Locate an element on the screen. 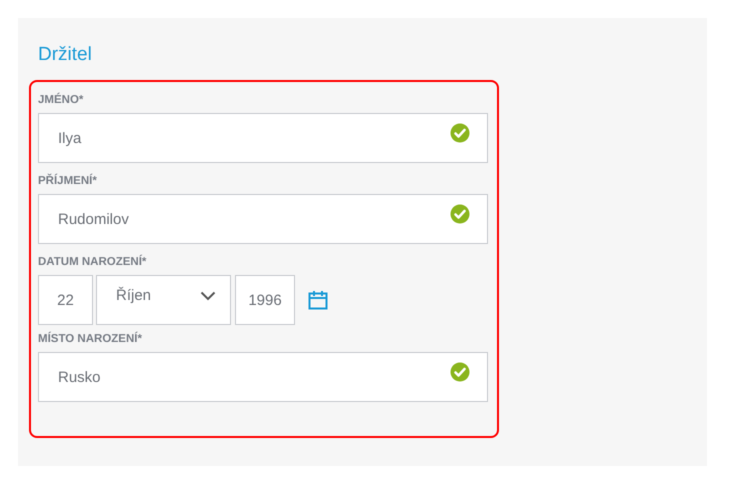 The image size is (736, 484). section-title: Držitel is located at coordinates (65, 55).